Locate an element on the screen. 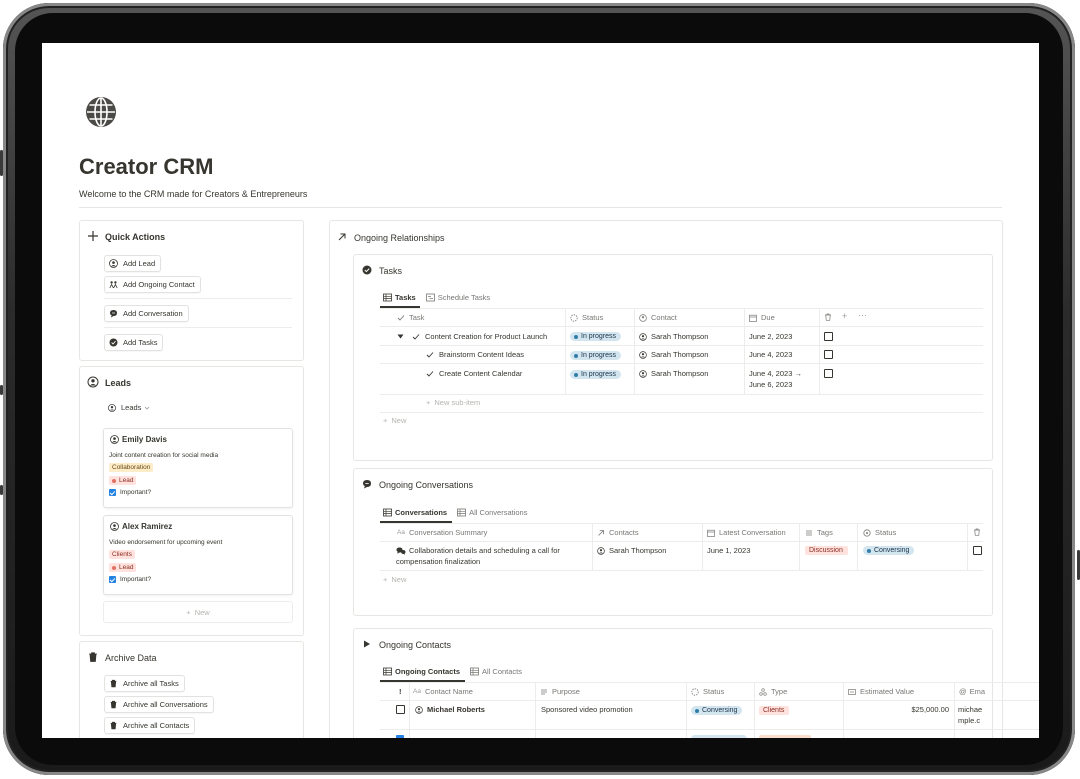  add-ongoing-contact-button: Add Ongoing Contact is located at coordinates (152, 284).